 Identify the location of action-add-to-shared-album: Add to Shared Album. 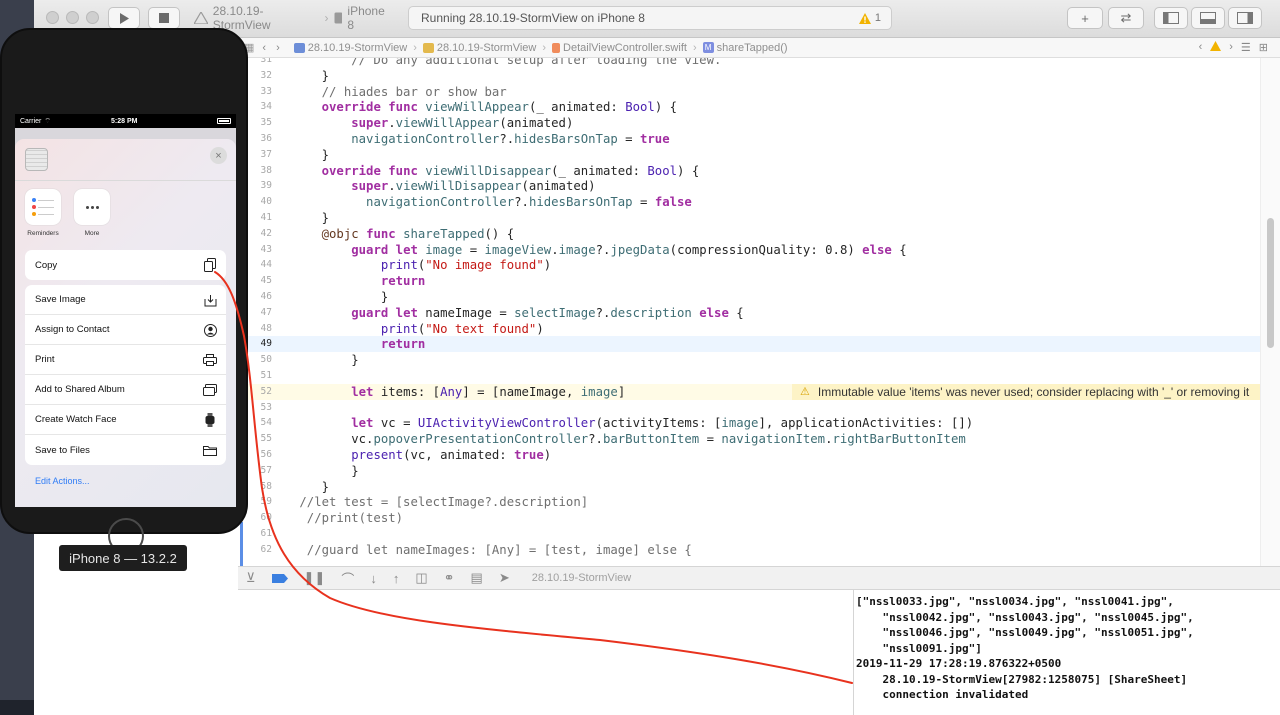
(125, 390).